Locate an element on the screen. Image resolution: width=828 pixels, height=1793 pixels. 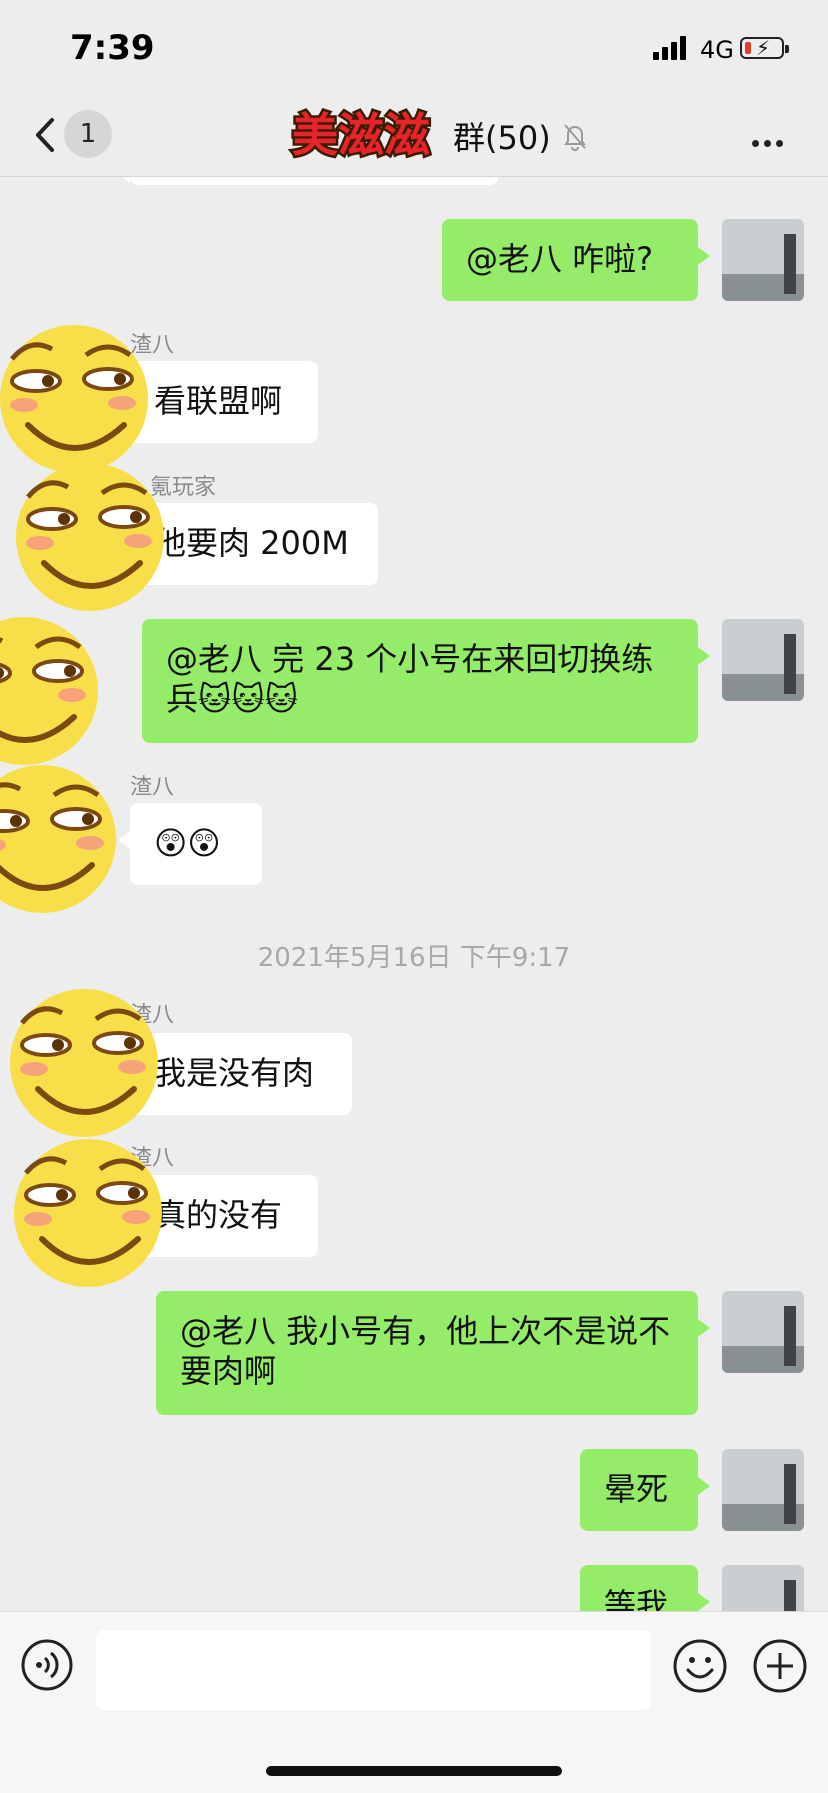
message-bubble-out: 晕死 is located at coordinates (645, 1490).